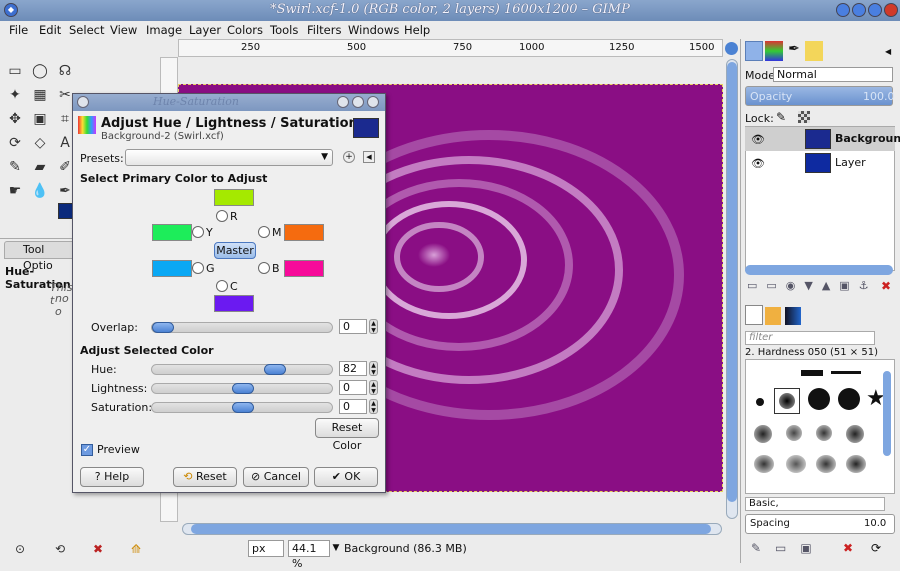 This screenshot has height=571, width=900. I want to click on selected-brush, so click(787, 401).